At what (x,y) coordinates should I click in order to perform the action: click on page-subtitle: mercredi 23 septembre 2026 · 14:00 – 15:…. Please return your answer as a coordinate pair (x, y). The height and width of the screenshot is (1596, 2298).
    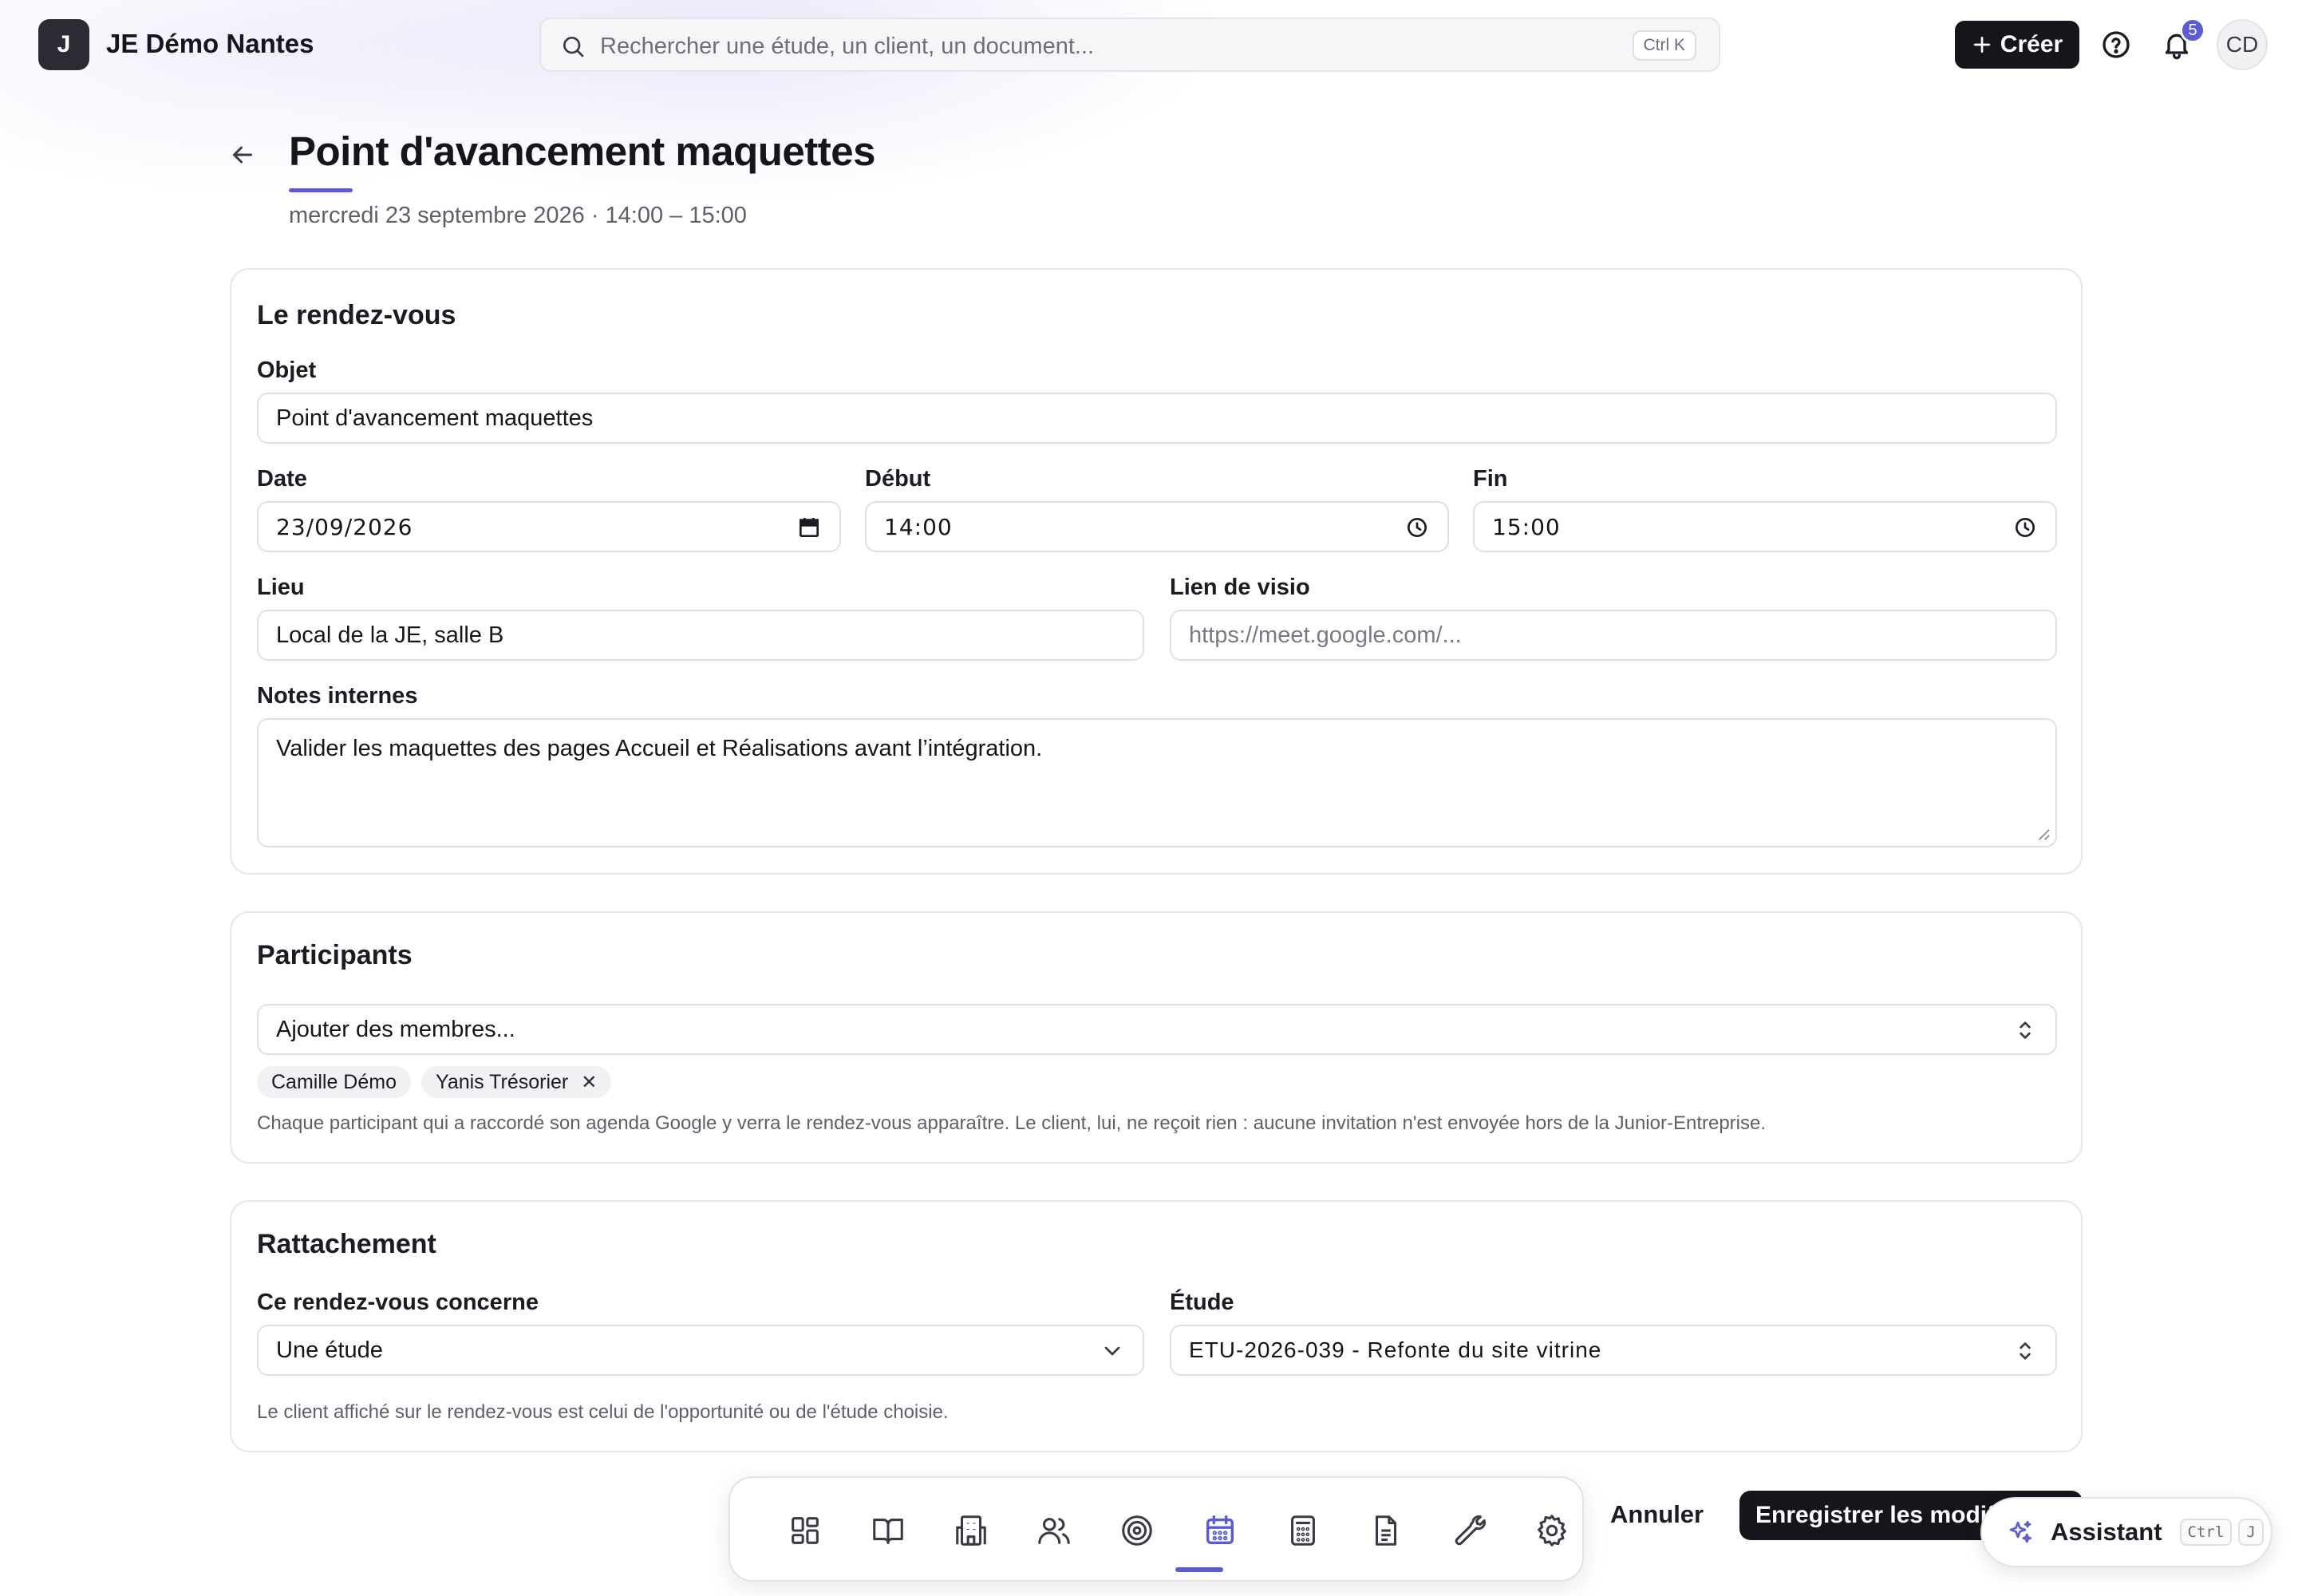
    Looking at the image, I should click on (518, 216).